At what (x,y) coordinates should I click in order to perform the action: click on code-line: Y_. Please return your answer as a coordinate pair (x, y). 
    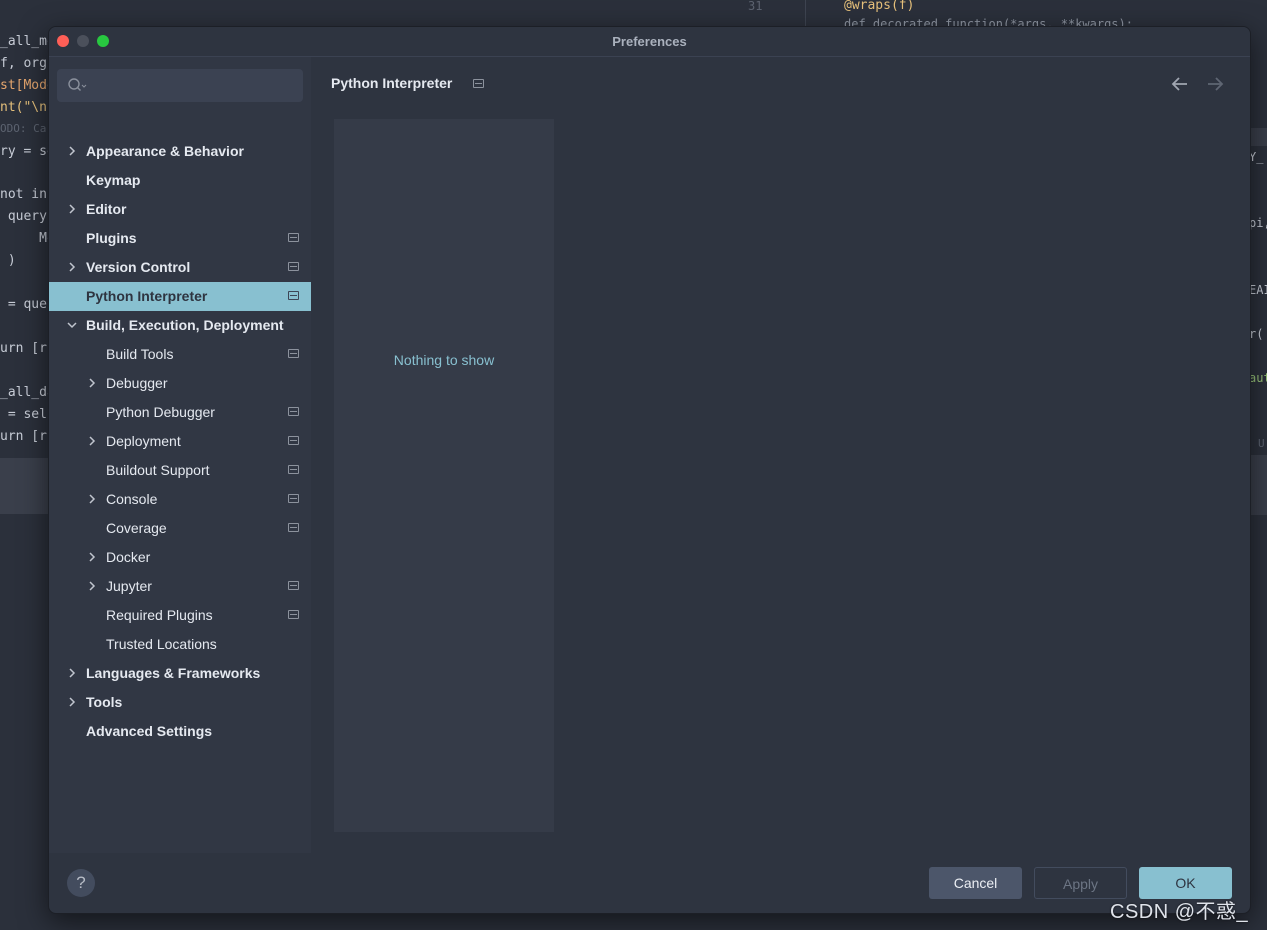
    Looking at the image, I should click on (1256, 157).